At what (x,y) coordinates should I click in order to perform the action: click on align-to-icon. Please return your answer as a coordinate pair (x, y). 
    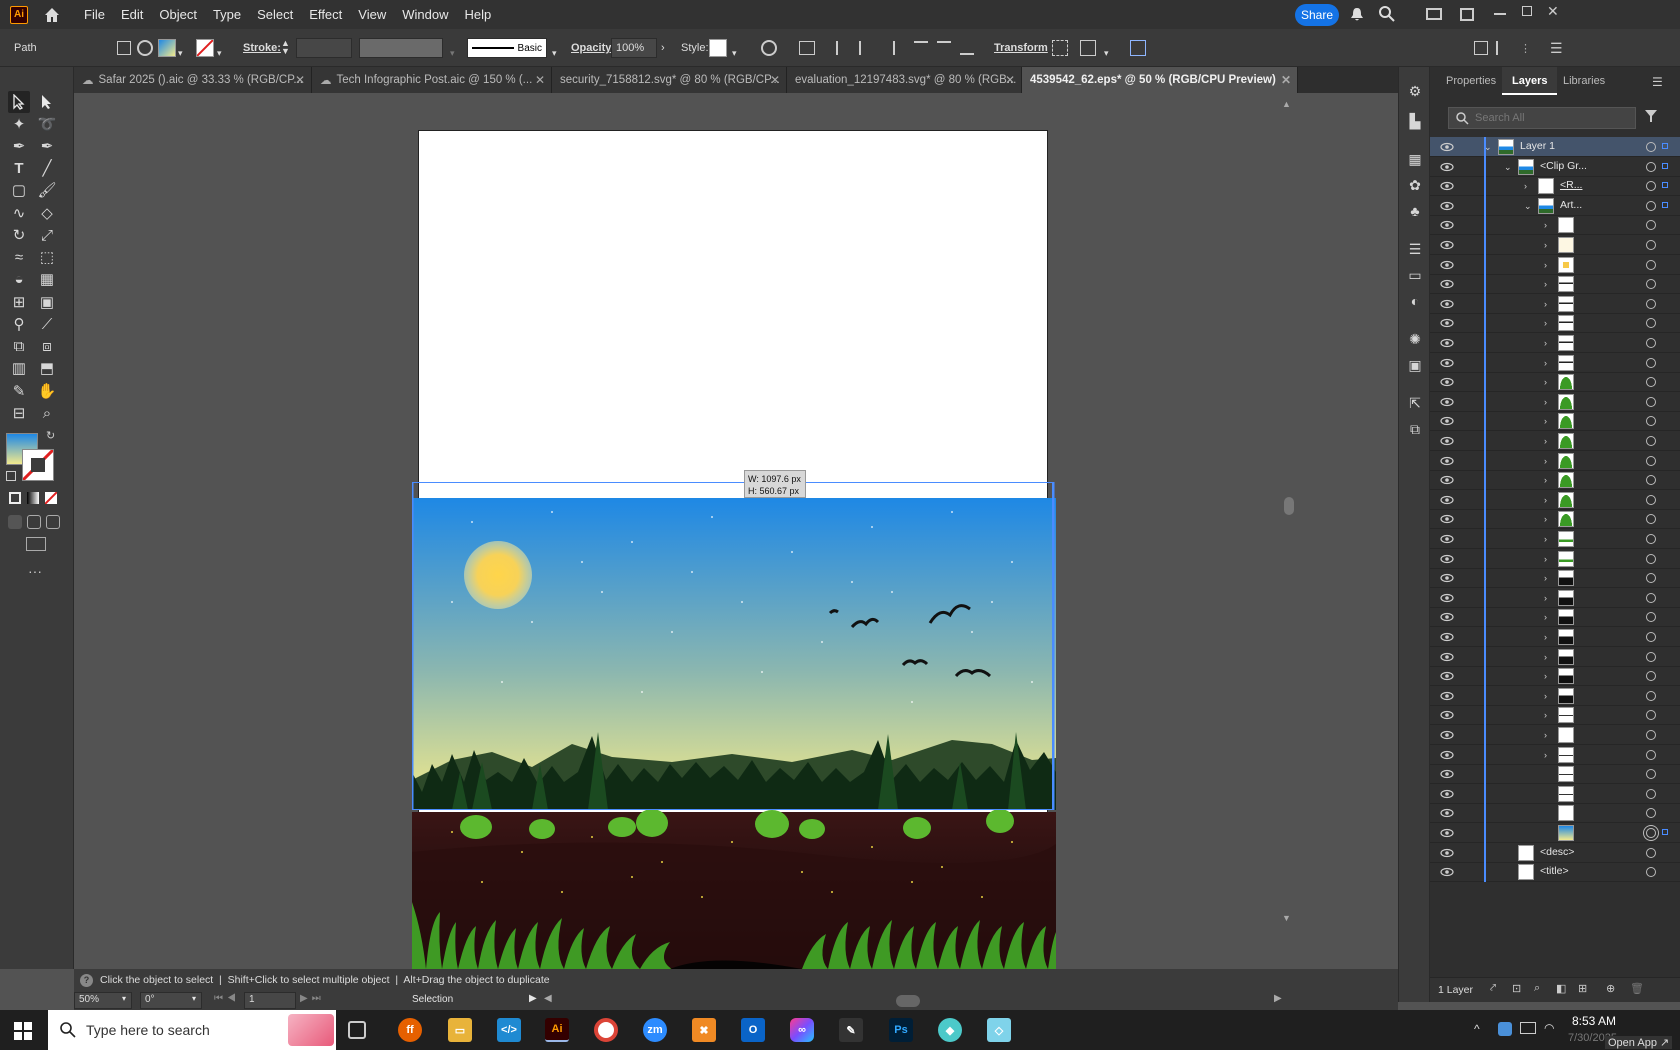
    Looking at the image, I should click on (807, 48).